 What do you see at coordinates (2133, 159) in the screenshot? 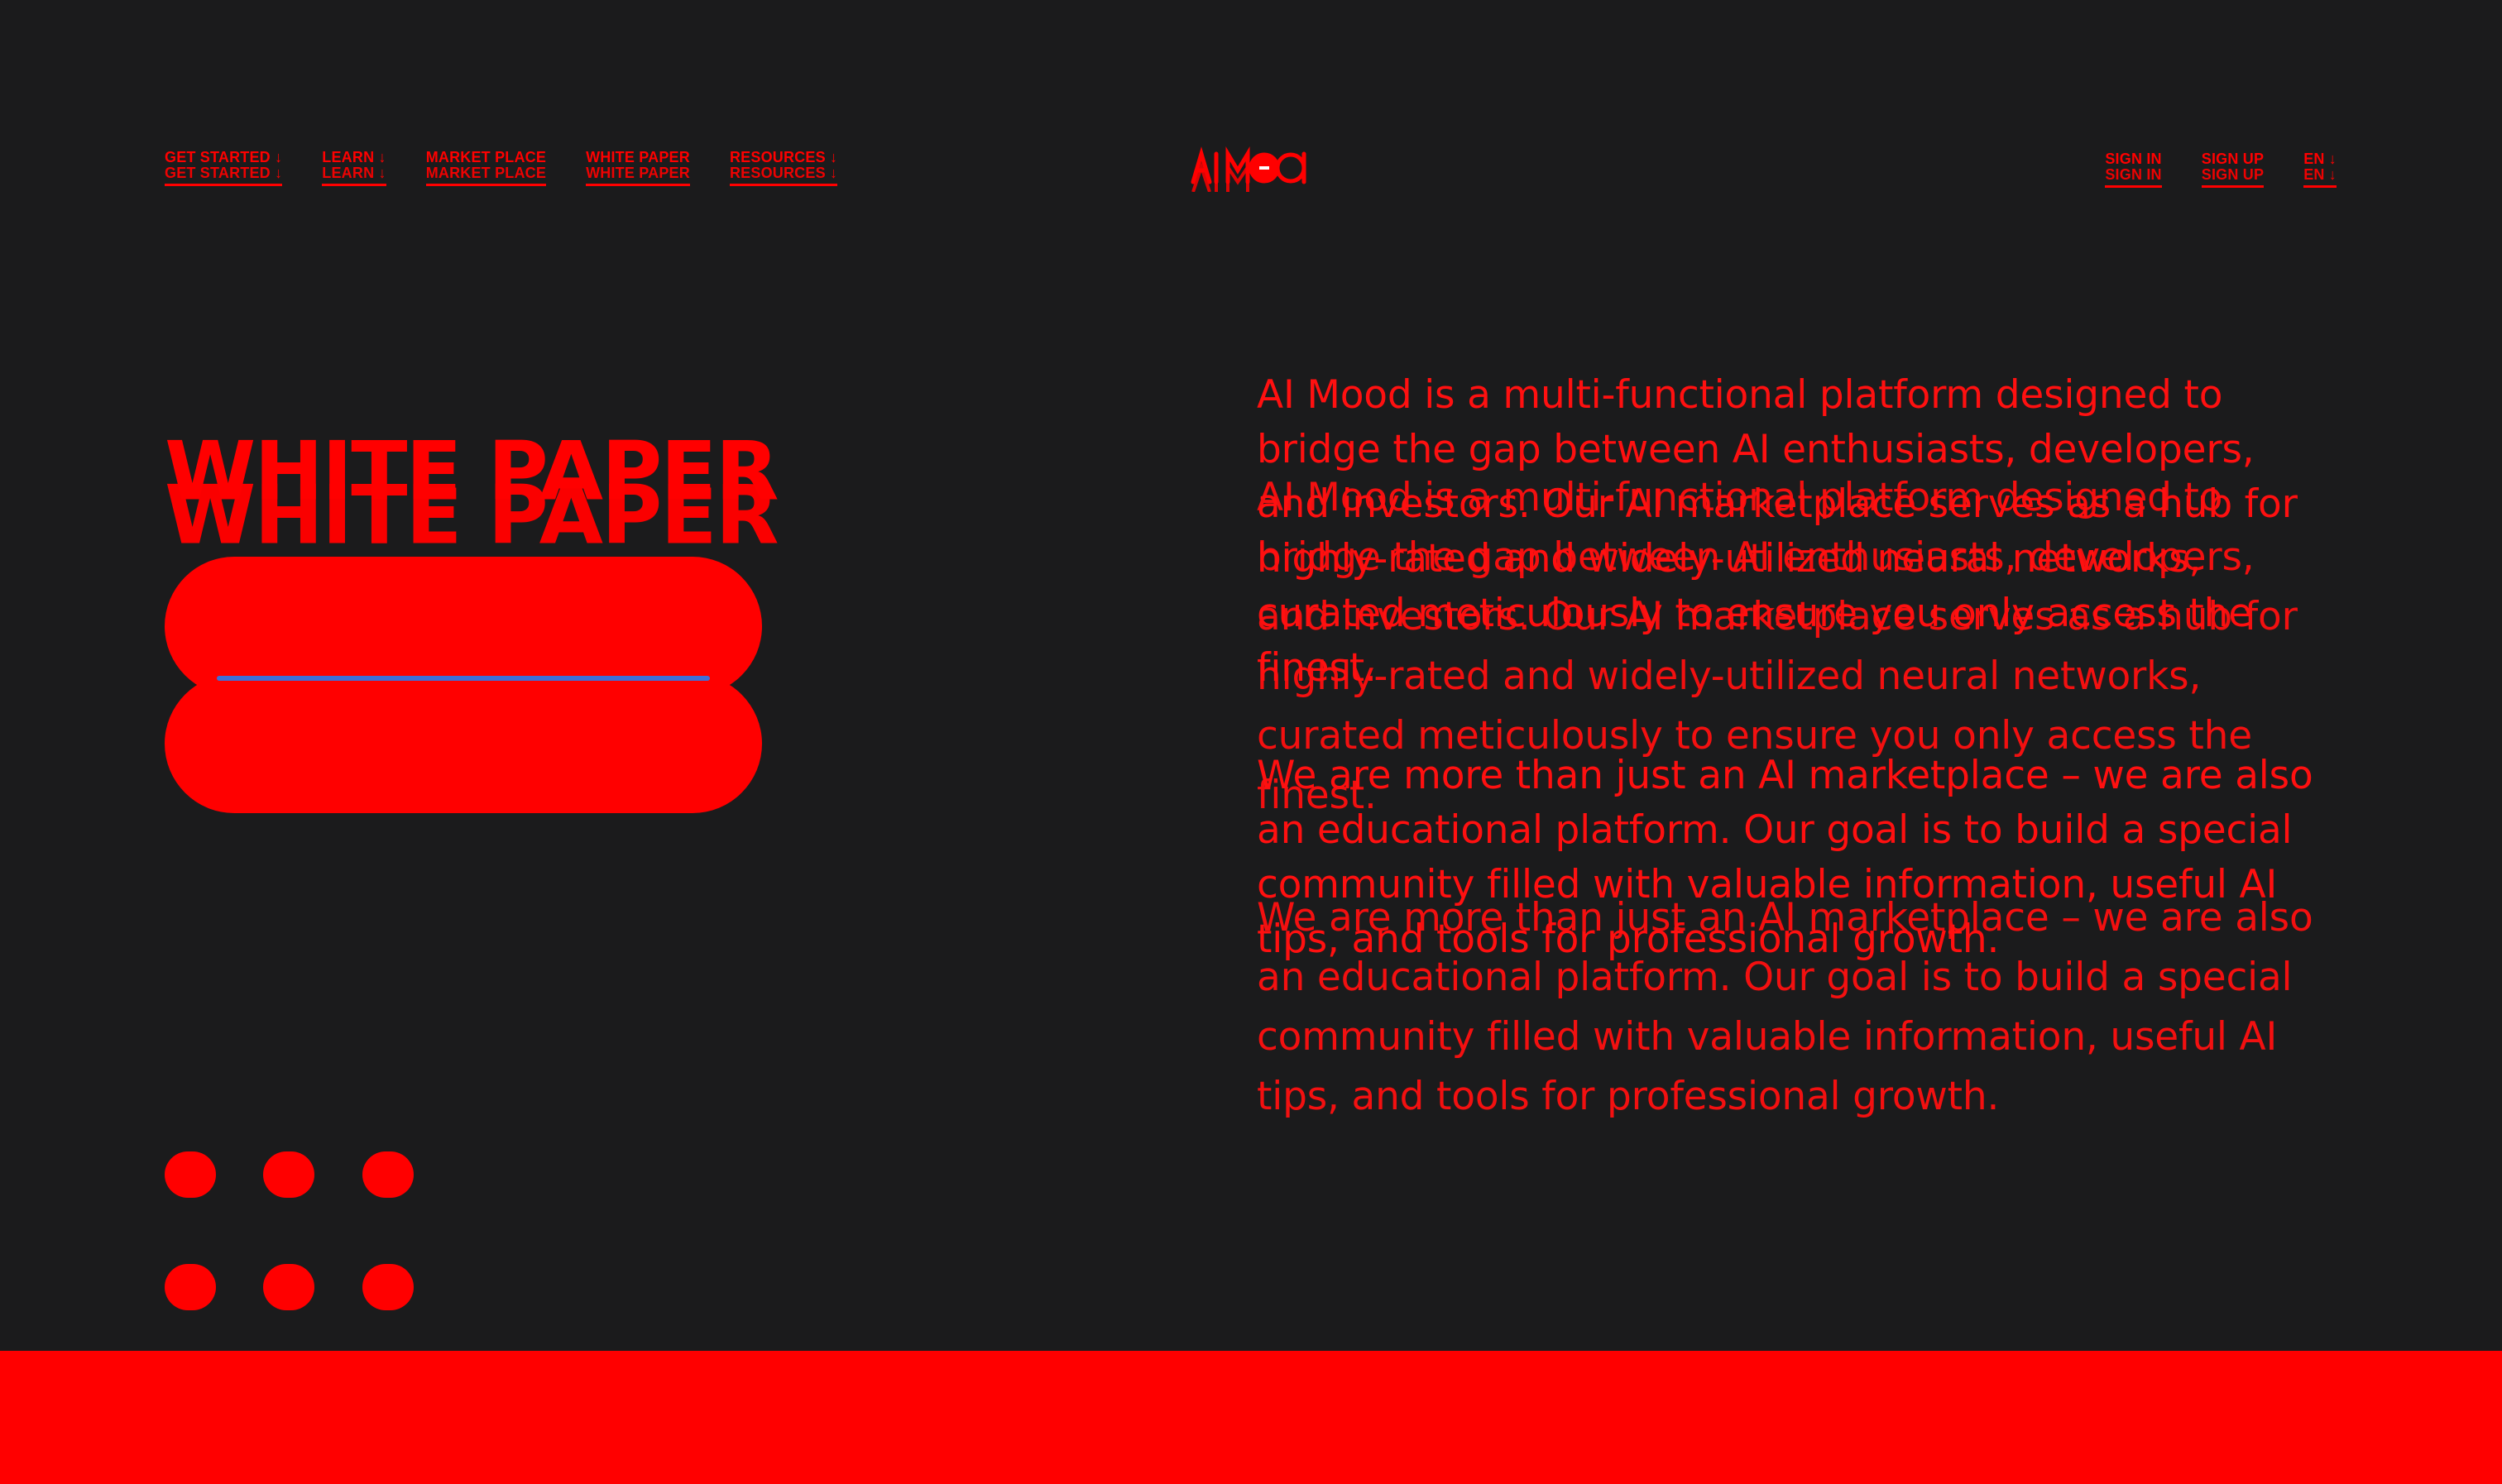
I see `sign-in-label: SIGN IN` at bounding box center [2133, 159].